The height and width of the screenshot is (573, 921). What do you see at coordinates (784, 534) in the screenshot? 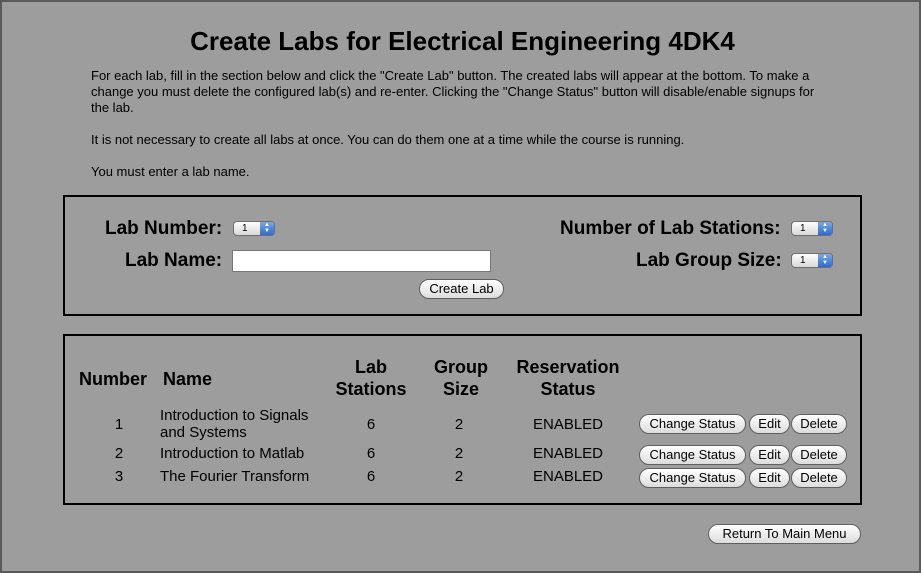
I see `return-to-main-menu-button: Return To Main Menu` at bounding box center [784, 534].